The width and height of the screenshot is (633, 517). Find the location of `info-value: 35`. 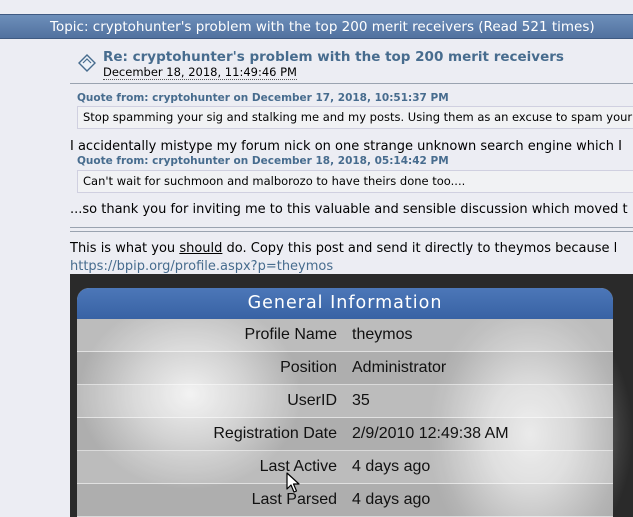

info-value: 35 is located at coordinates (361, 400).